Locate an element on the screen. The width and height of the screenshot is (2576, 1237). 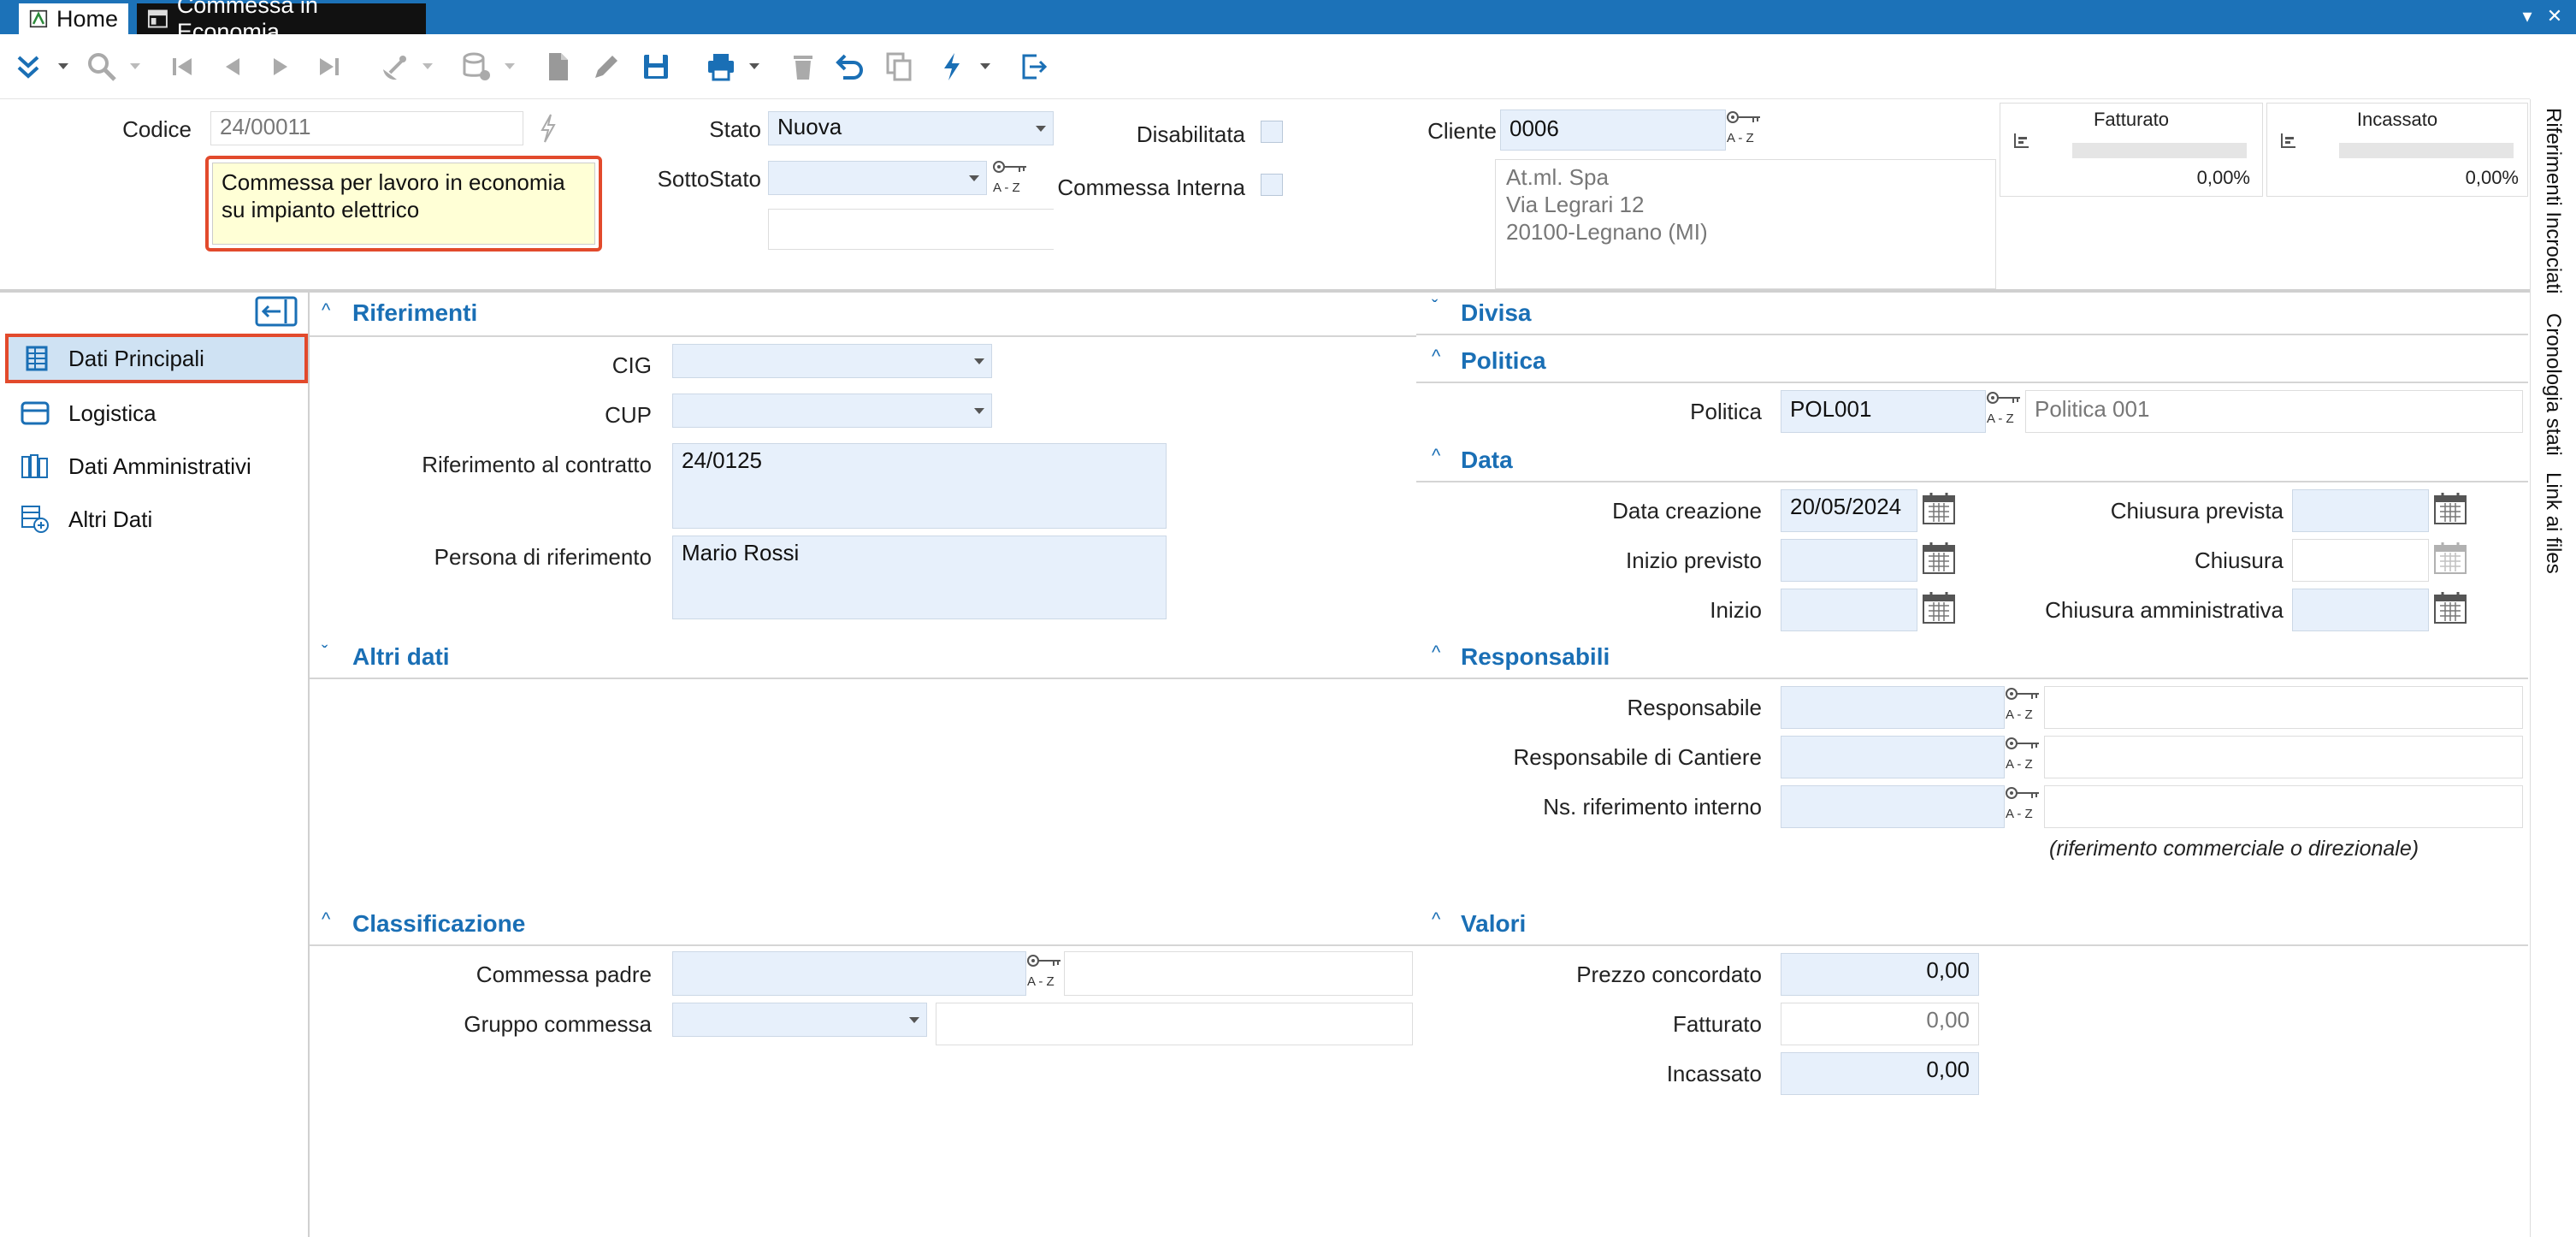
close-icon: ✕ is located at coordinates (2555, 16).